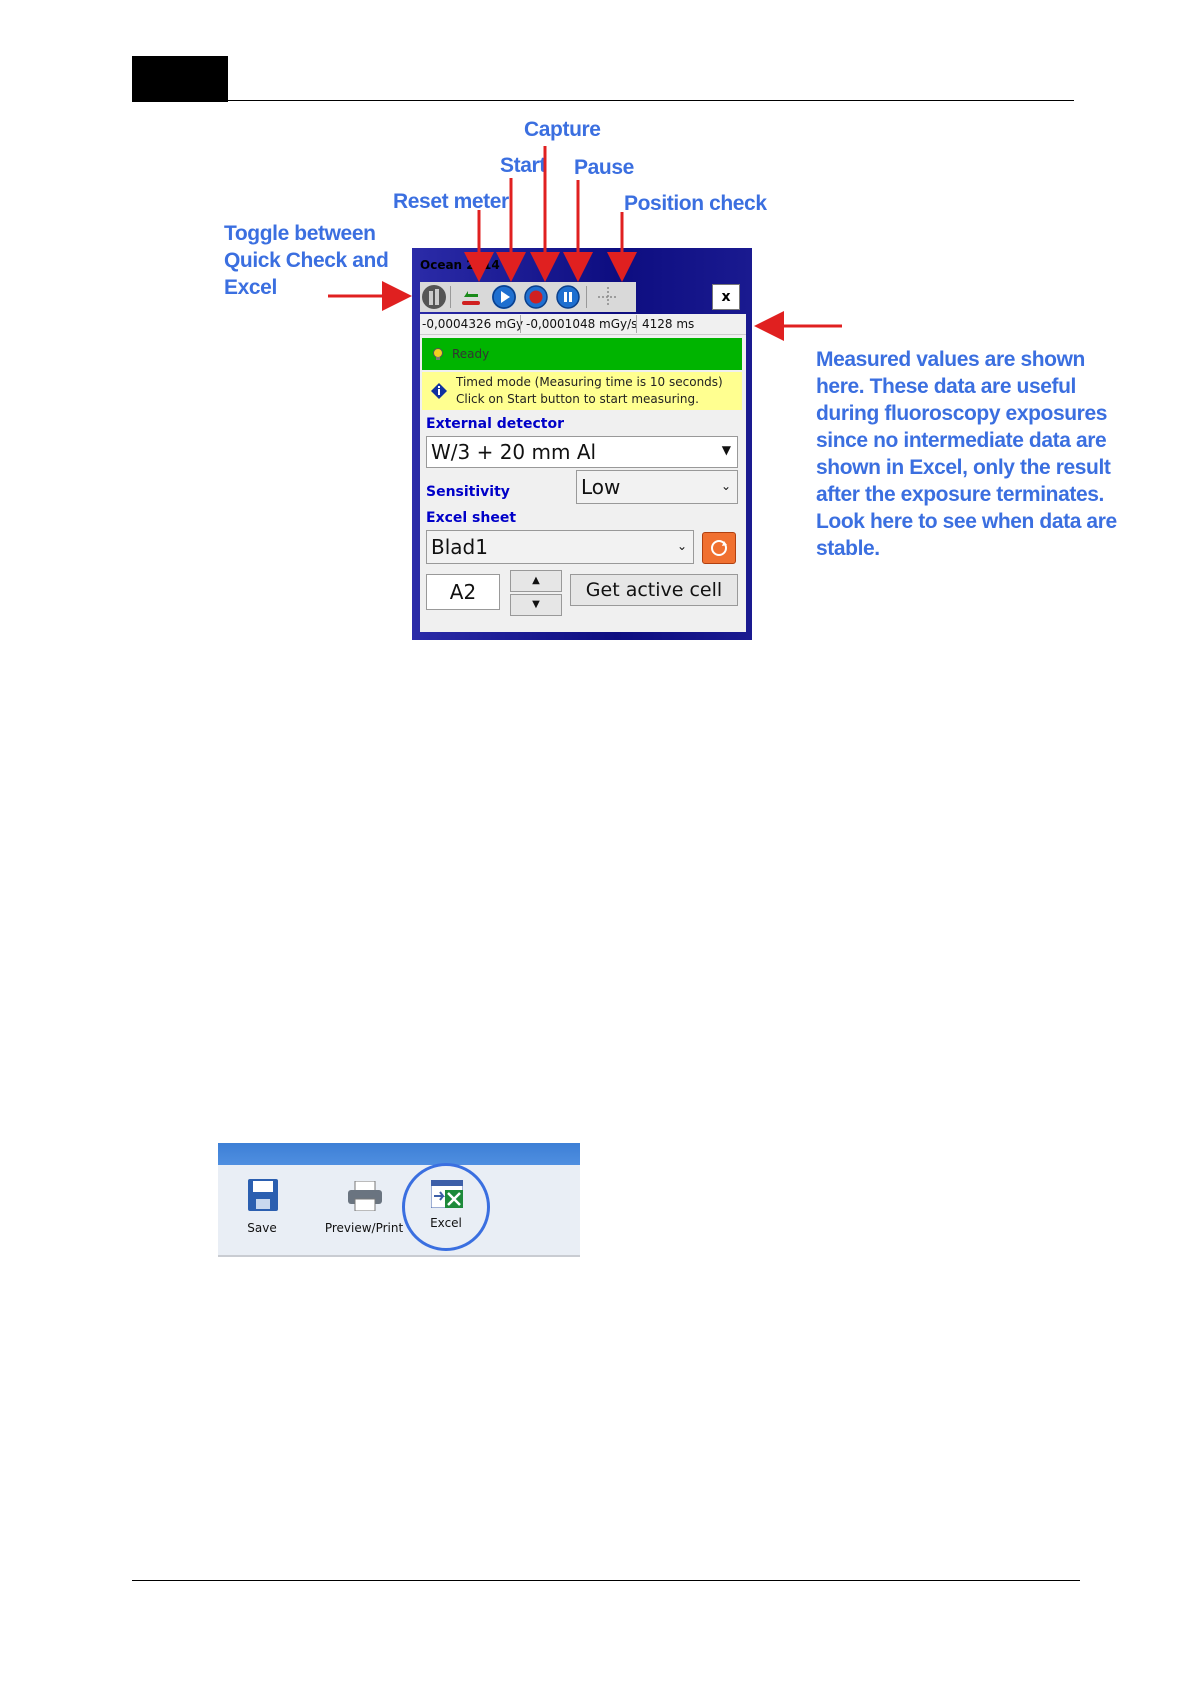 This screenshot has height=1684, width=1190. I want to click on ribbon-toolbar: Save Preview/Print Excel, so click(399, 1200).